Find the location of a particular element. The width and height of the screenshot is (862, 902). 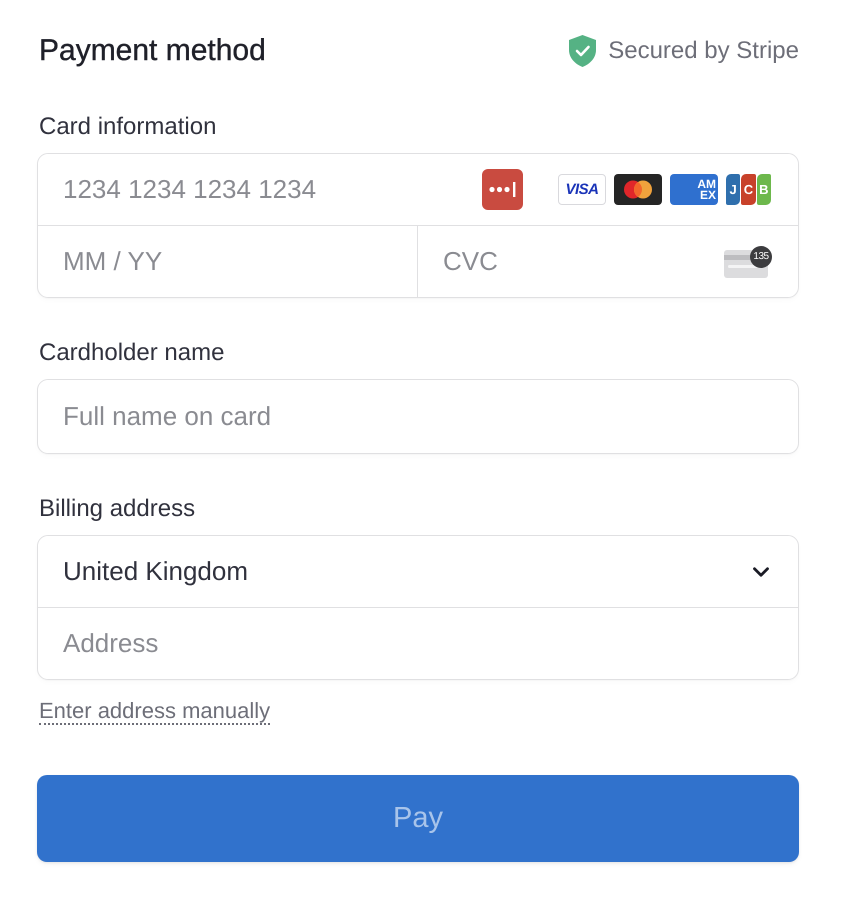

secure-badge-text: Secured by Stripe is located at coordinates (703, 51).